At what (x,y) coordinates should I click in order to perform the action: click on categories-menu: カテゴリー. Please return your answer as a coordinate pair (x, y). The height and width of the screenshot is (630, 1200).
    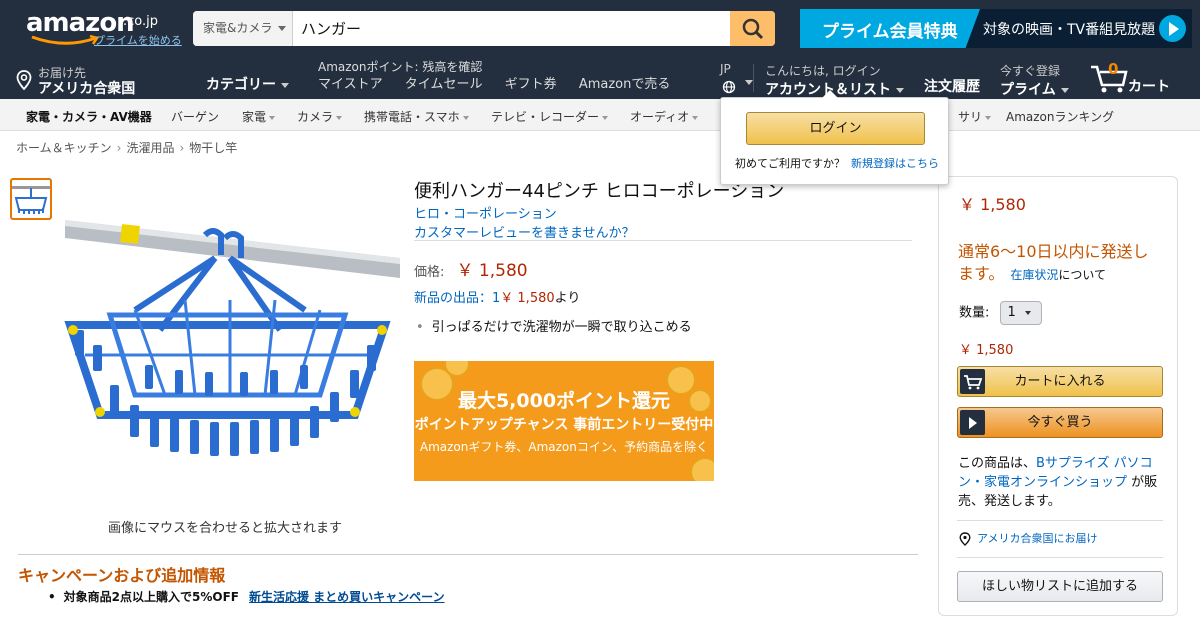
    Looking at the image, I should click on (247, 84).